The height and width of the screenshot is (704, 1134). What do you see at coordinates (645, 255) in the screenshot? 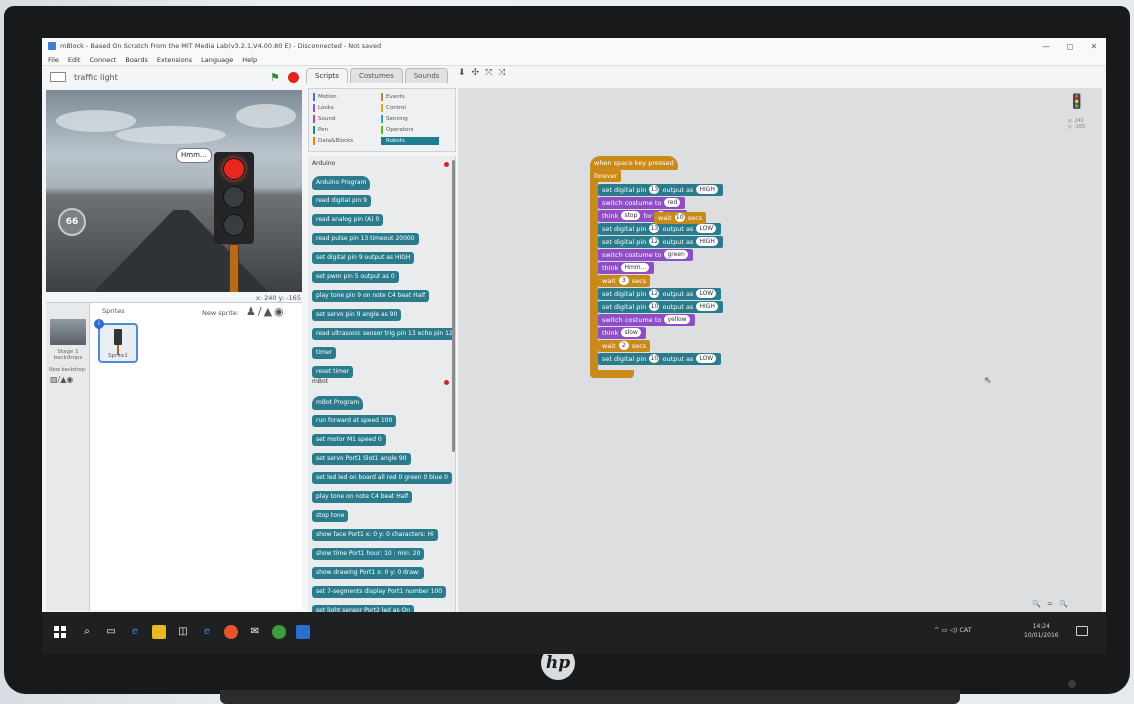
I see `script-block: switch costume to green` at bounding box center [645, 255].